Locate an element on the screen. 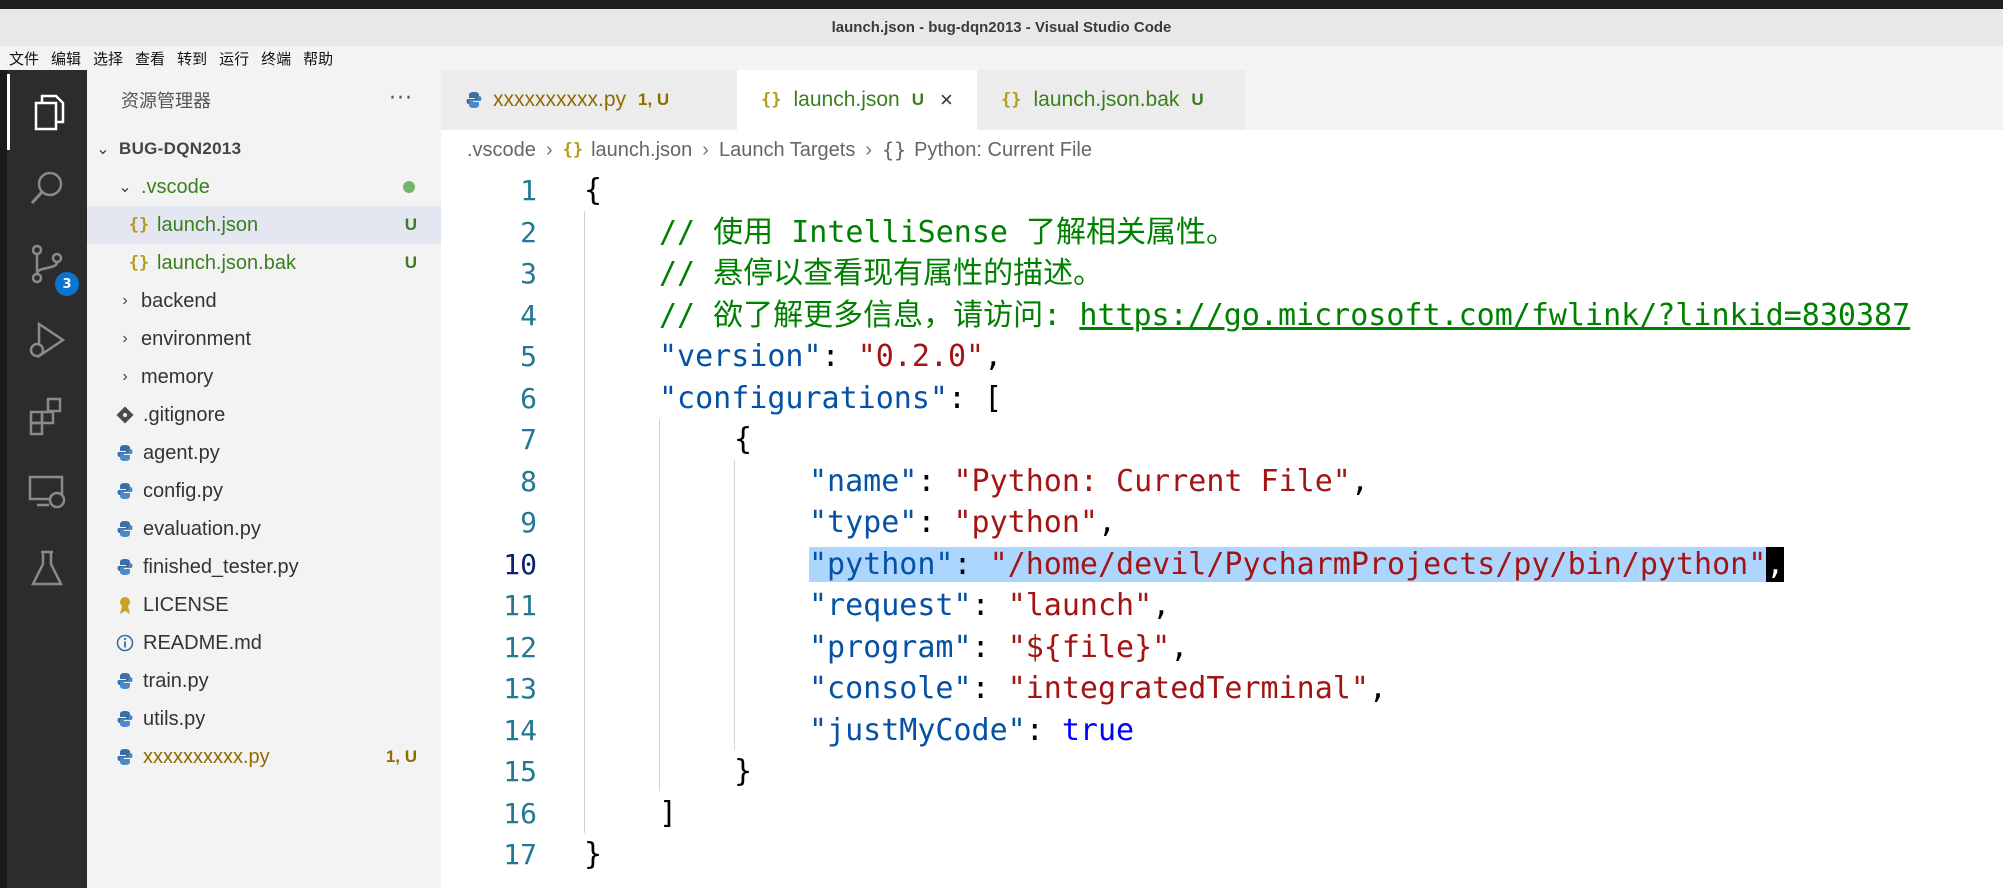 The width and height of the screenshot is (2003, 888). search-activity is located at coordinates (47, 188).